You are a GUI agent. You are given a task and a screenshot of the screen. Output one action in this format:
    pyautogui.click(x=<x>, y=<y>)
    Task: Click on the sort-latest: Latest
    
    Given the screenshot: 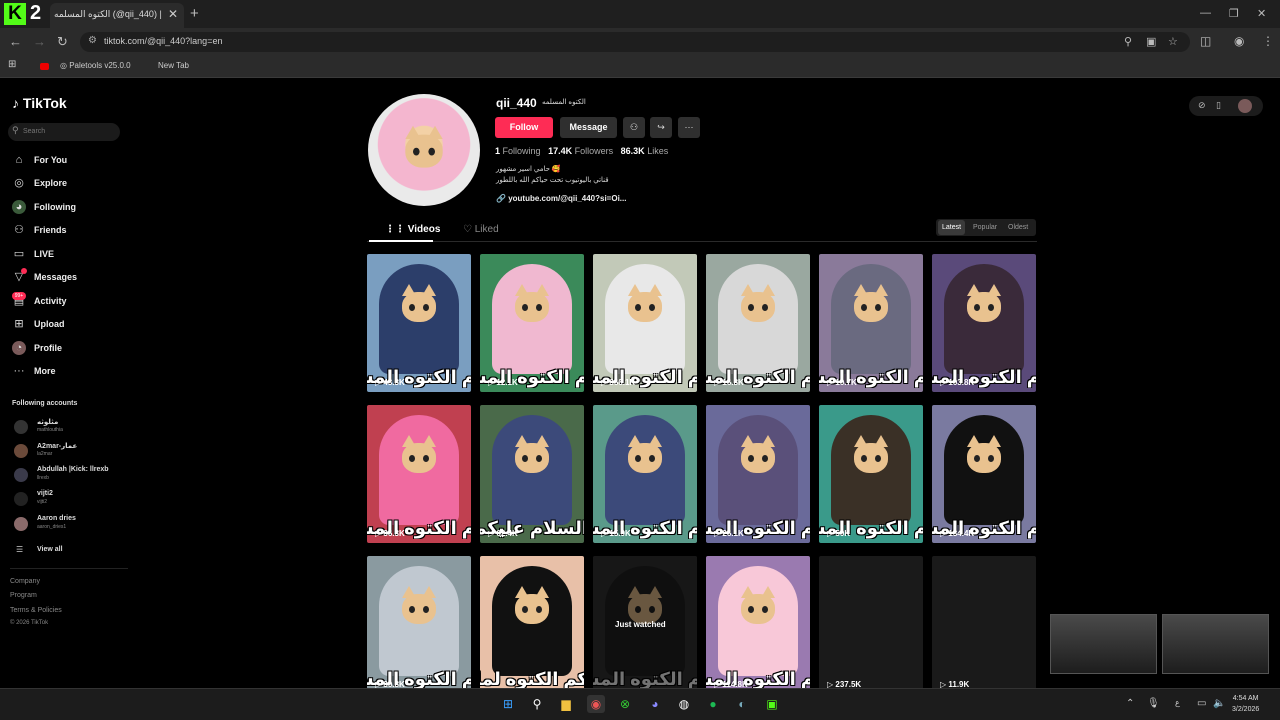 What is the action you would take?
    pyautogui.click(x=952, y=227)
    